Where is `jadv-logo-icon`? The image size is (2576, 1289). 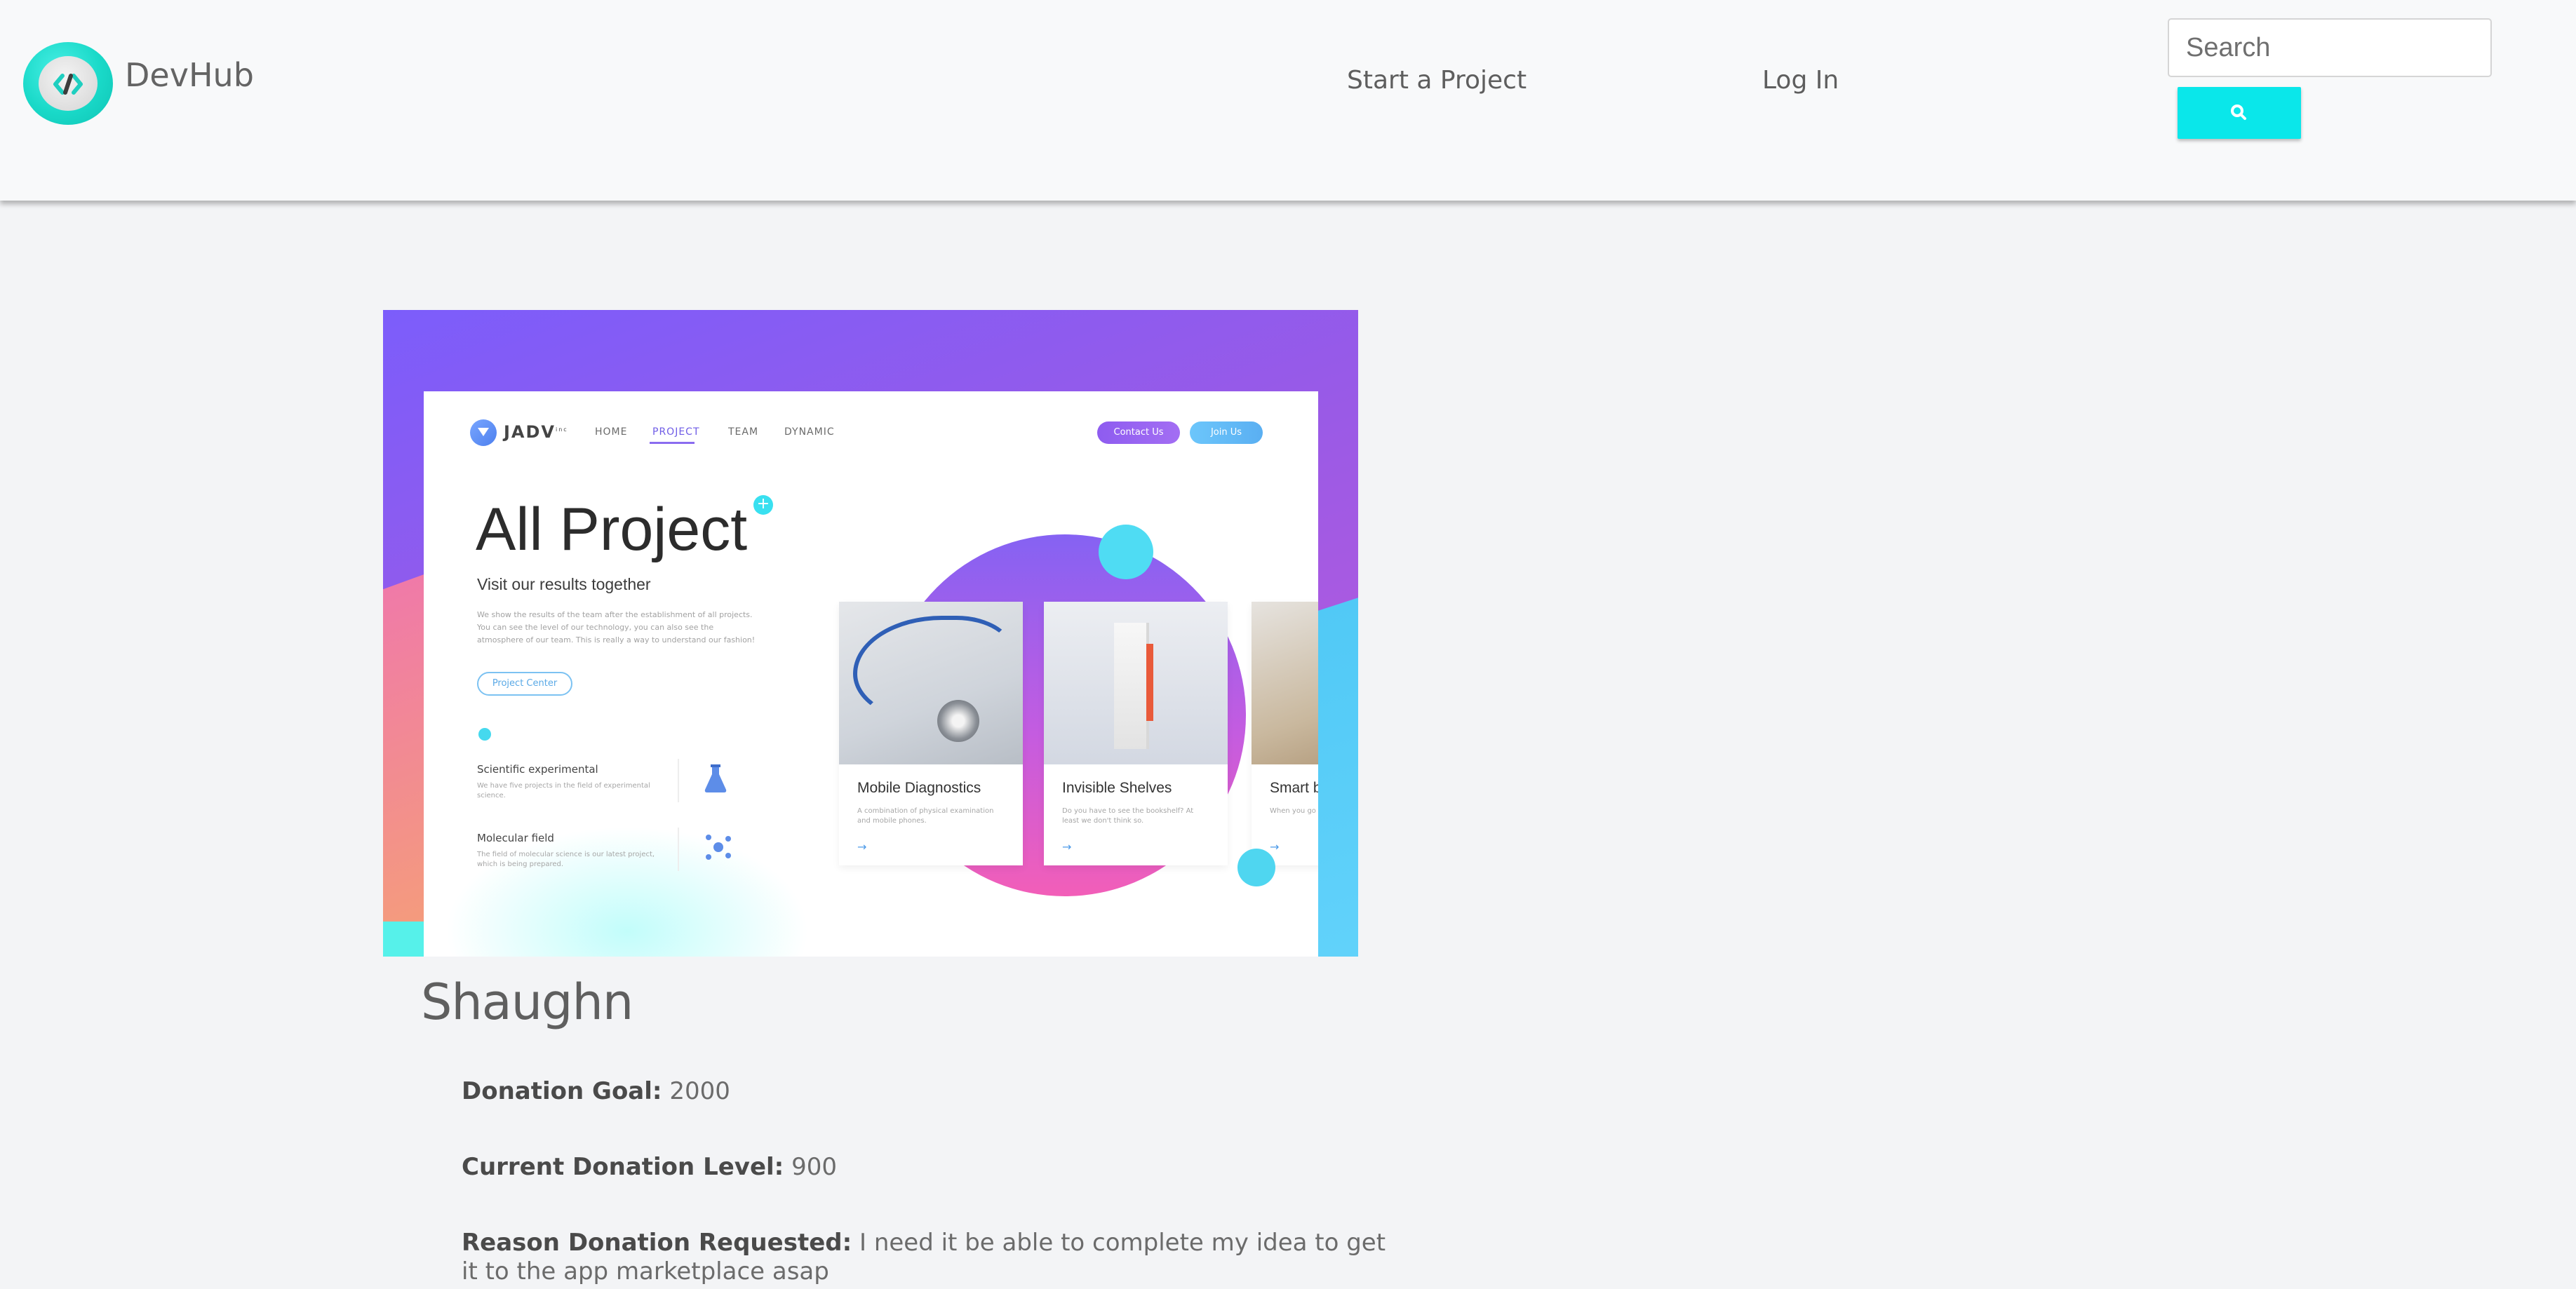 jadv-logo-icon is located at coordinates (483, 432).